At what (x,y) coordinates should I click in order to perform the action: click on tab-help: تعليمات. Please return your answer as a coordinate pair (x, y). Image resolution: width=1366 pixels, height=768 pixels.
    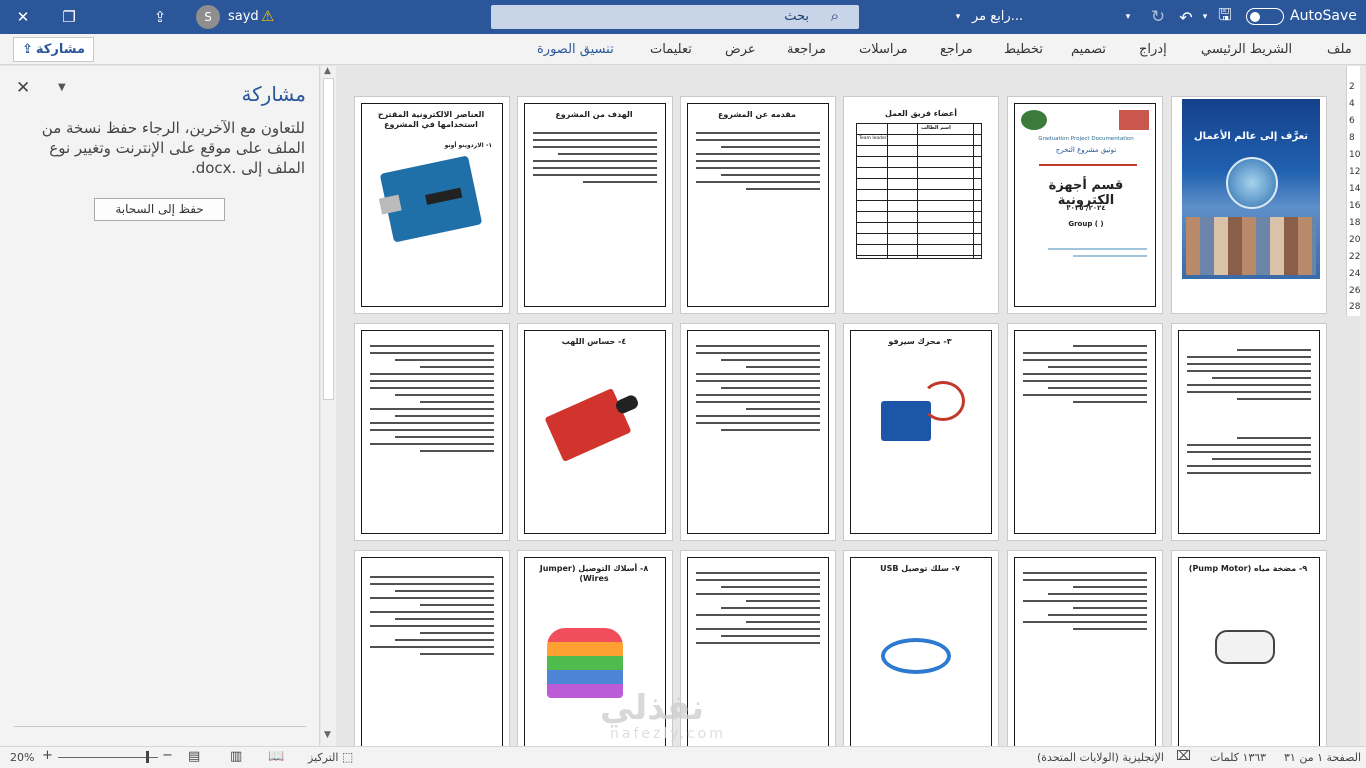
    Looking at the image, I should click on (671, 49).